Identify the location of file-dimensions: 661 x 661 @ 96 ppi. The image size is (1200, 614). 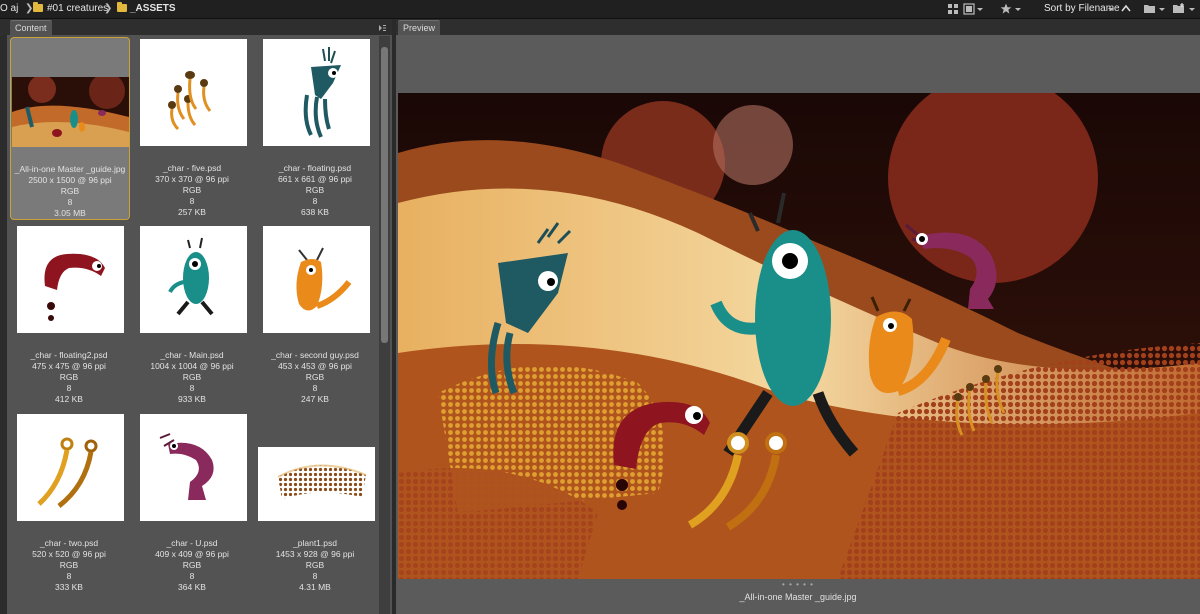
(315, 179).